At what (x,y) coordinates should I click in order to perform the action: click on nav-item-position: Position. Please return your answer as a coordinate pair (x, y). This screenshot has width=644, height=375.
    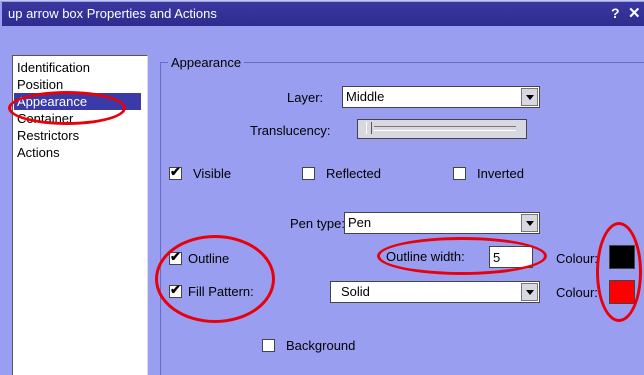
    Looking at the image, I should click on (40, 84).